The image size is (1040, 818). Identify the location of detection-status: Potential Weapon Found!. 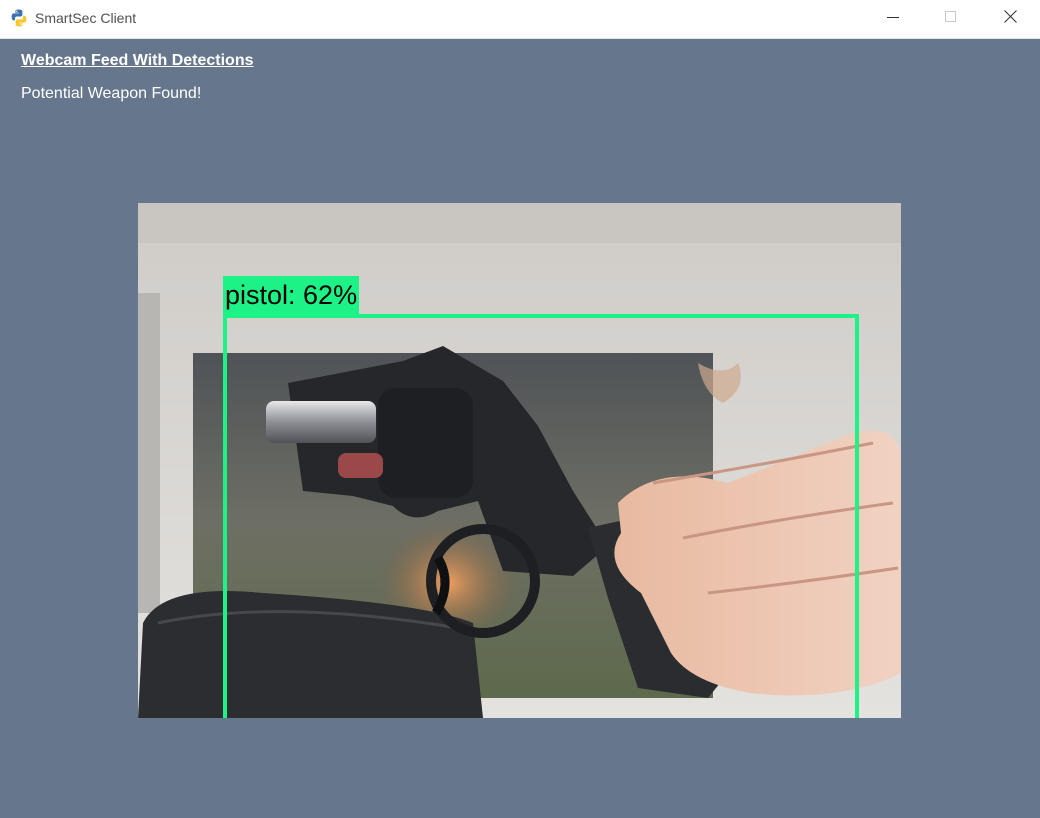
(111, 93).